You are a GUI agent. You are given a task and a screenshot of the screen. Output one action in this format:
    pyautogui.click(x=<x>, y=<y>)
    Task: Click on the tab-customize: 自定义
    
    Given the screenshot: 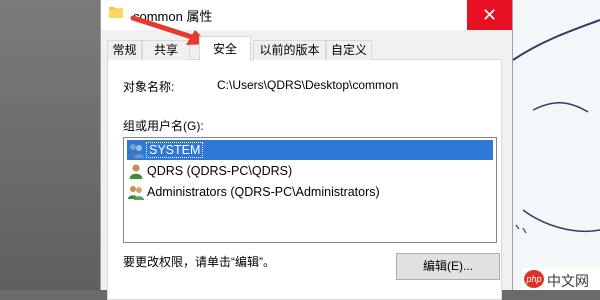 What is the action you would take?
    pyautogui.click(x=349, y=50)
    